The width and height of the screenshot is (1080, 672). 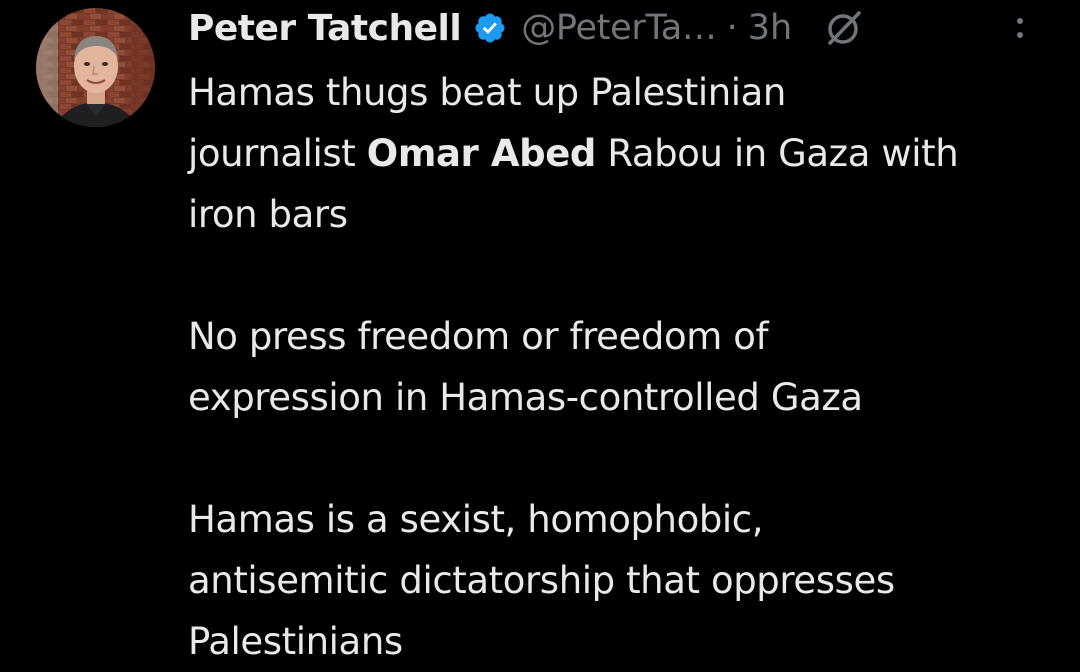 What do you see at coordinates (481, 153) in the screenshot?
I see `highlighted-name: Omar Abed` at bounding box center [481, 153].